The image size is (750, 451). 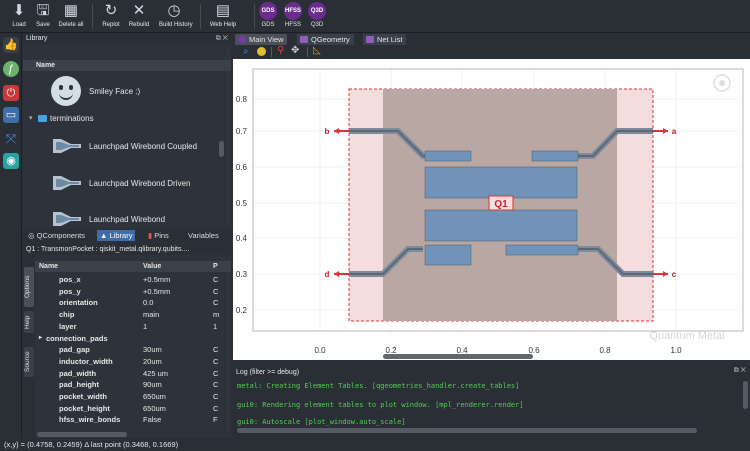 What do you see at coordinates (121, 183) in the screenshot?
I see `library-item: Launchpad Wirebond Driven` at bounding box center [121, 183].